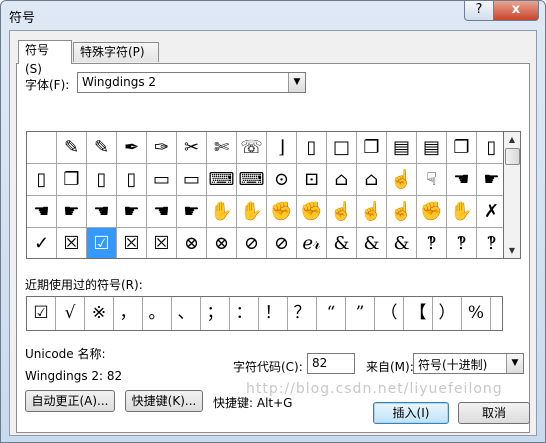  I want to click on recent-symbol-cell: ☑, so click(41, 313).